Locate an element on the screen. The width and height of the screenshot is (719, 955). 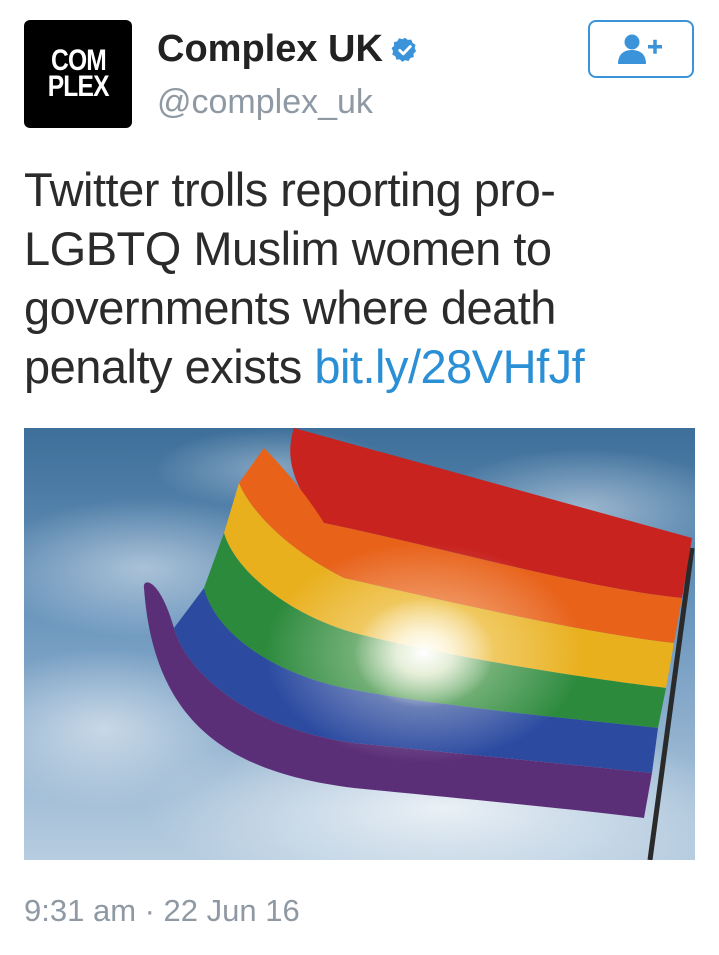
follow-button is located at coordinates (641, 49).